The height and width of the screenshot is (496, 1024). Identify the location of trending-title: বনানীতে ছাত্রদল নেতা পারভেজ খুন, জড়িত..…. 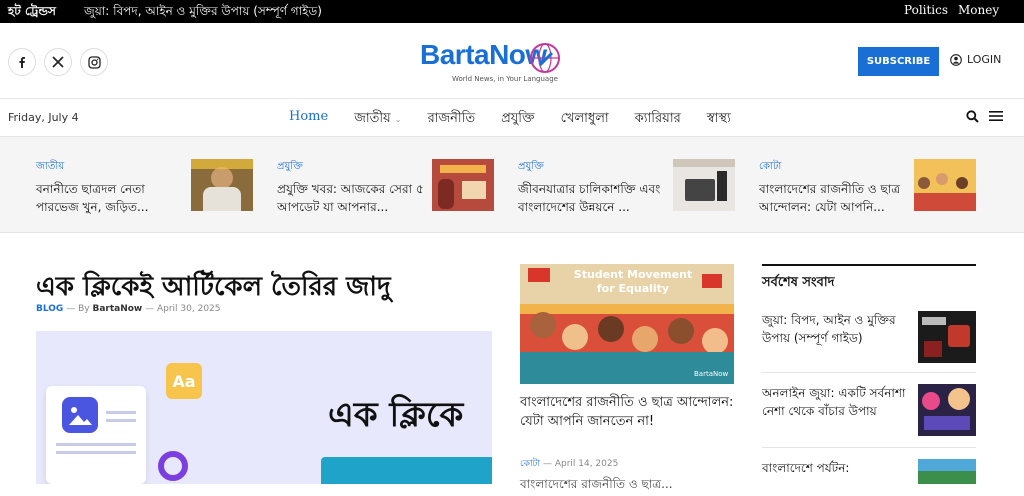
(111, 198).